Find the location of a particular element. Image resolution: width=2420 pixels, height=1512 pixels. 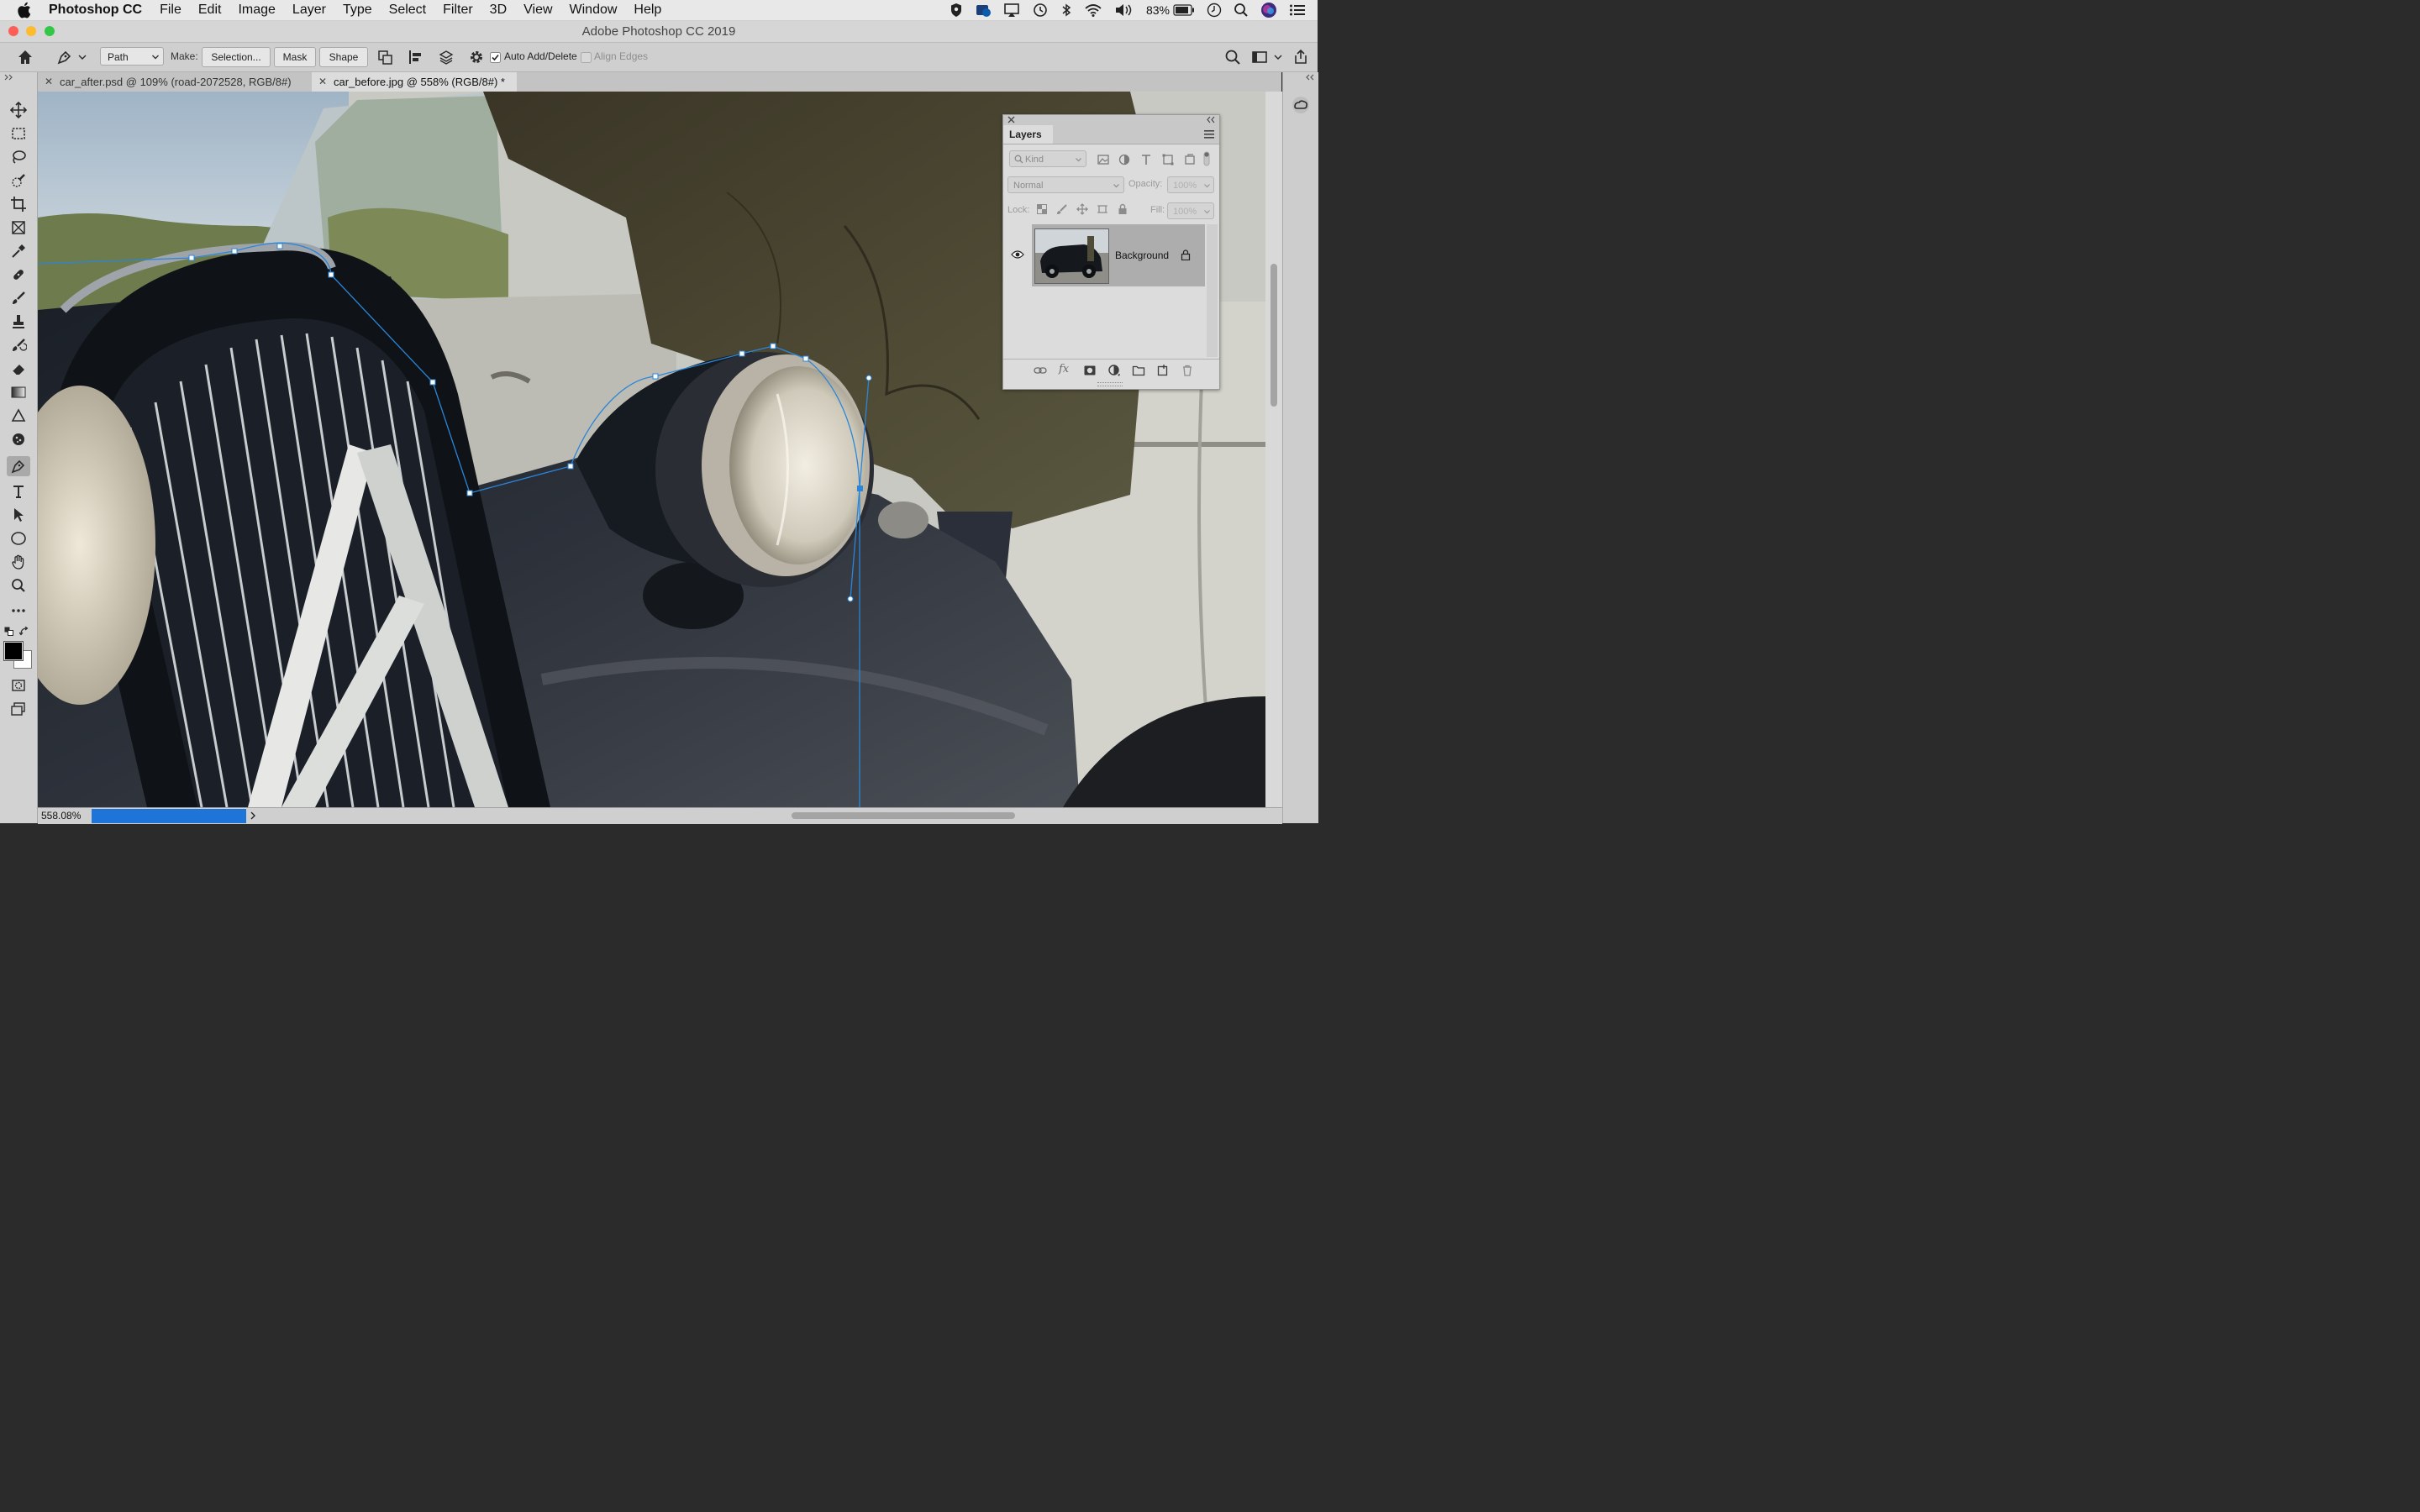

healing-brush-tool is located at coordinates (18, 275).